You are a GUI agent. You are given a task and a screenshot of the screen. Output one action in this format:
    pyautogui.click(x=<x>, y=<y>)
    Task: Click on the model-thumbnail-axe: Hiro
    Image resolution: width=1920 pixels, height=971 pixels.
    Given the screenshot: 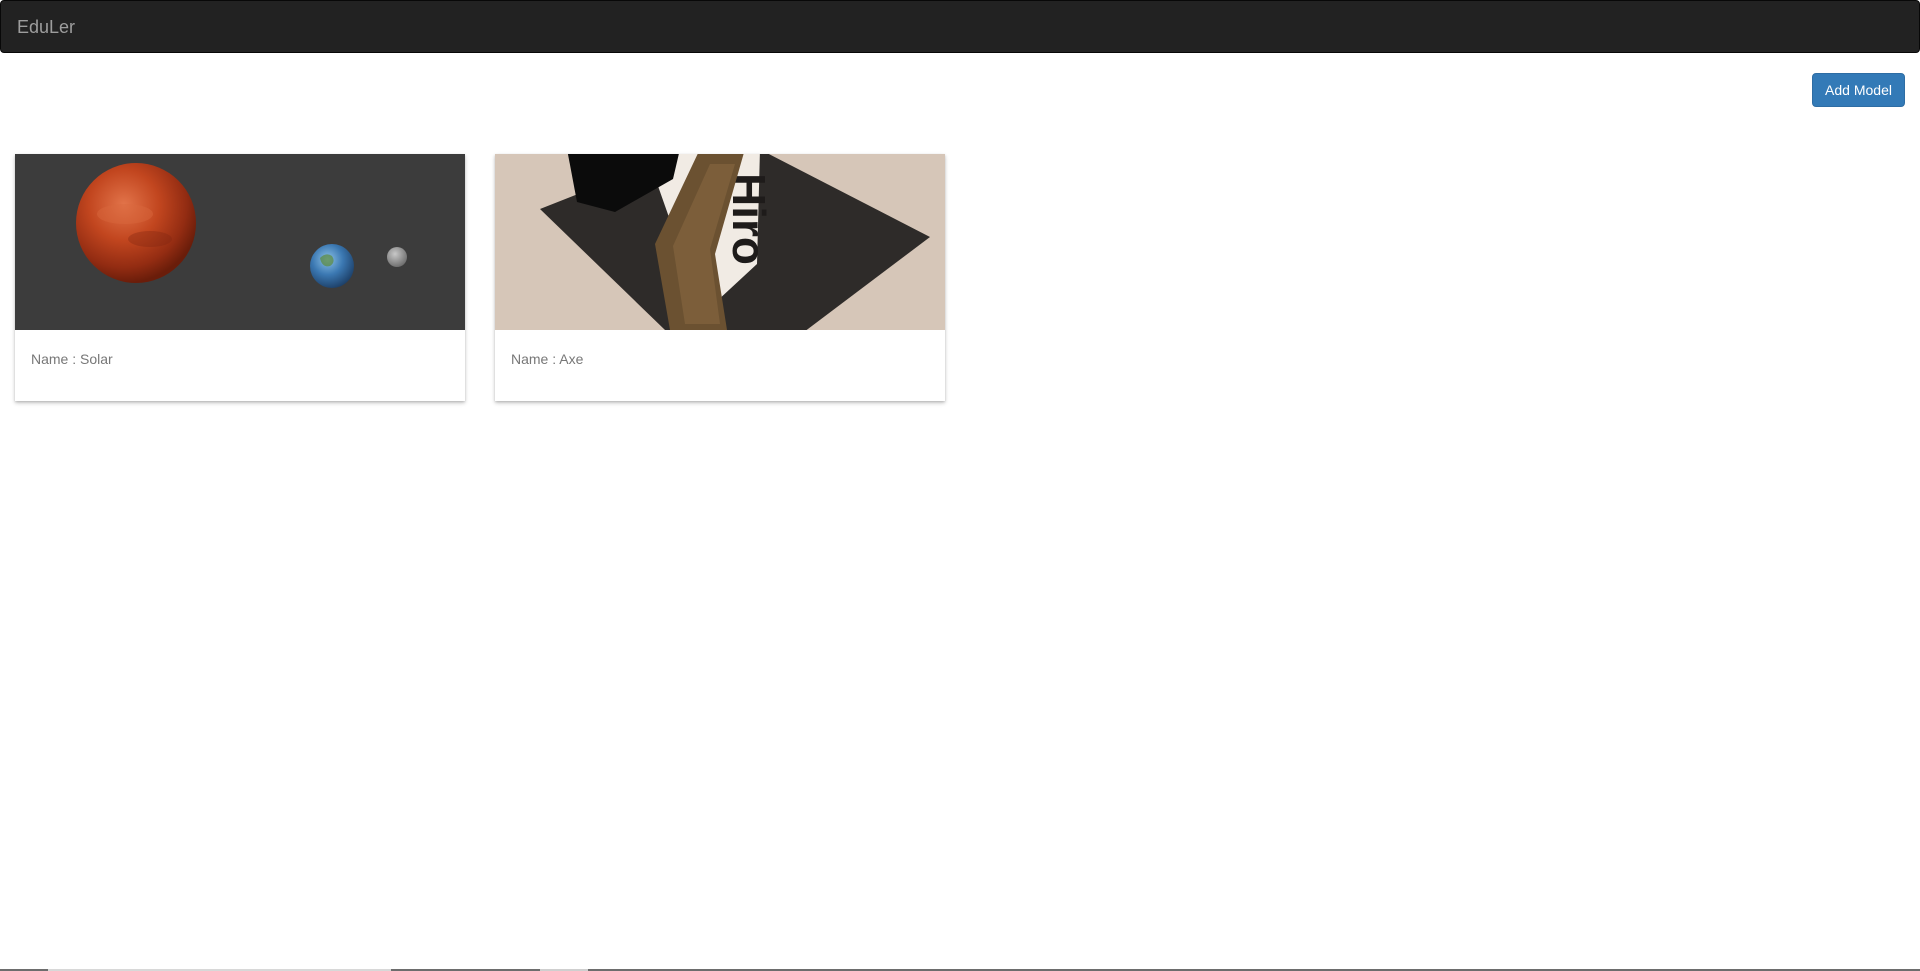 What is the action you would take?
    pyautogui.click(x=720, y=242)
    